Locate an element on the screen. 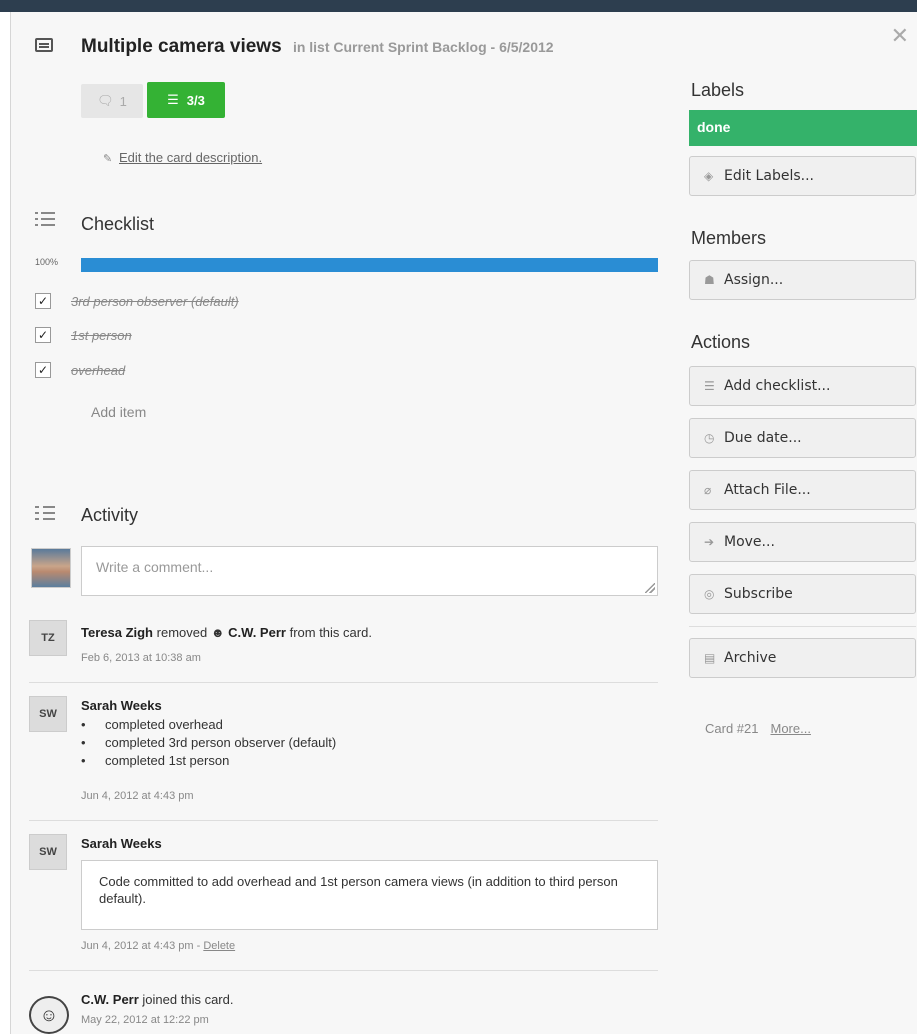 This screenshot has height=1034, width=917. checklist-item-text: 3rd person observer (default) is located at coordinates (155, 301).